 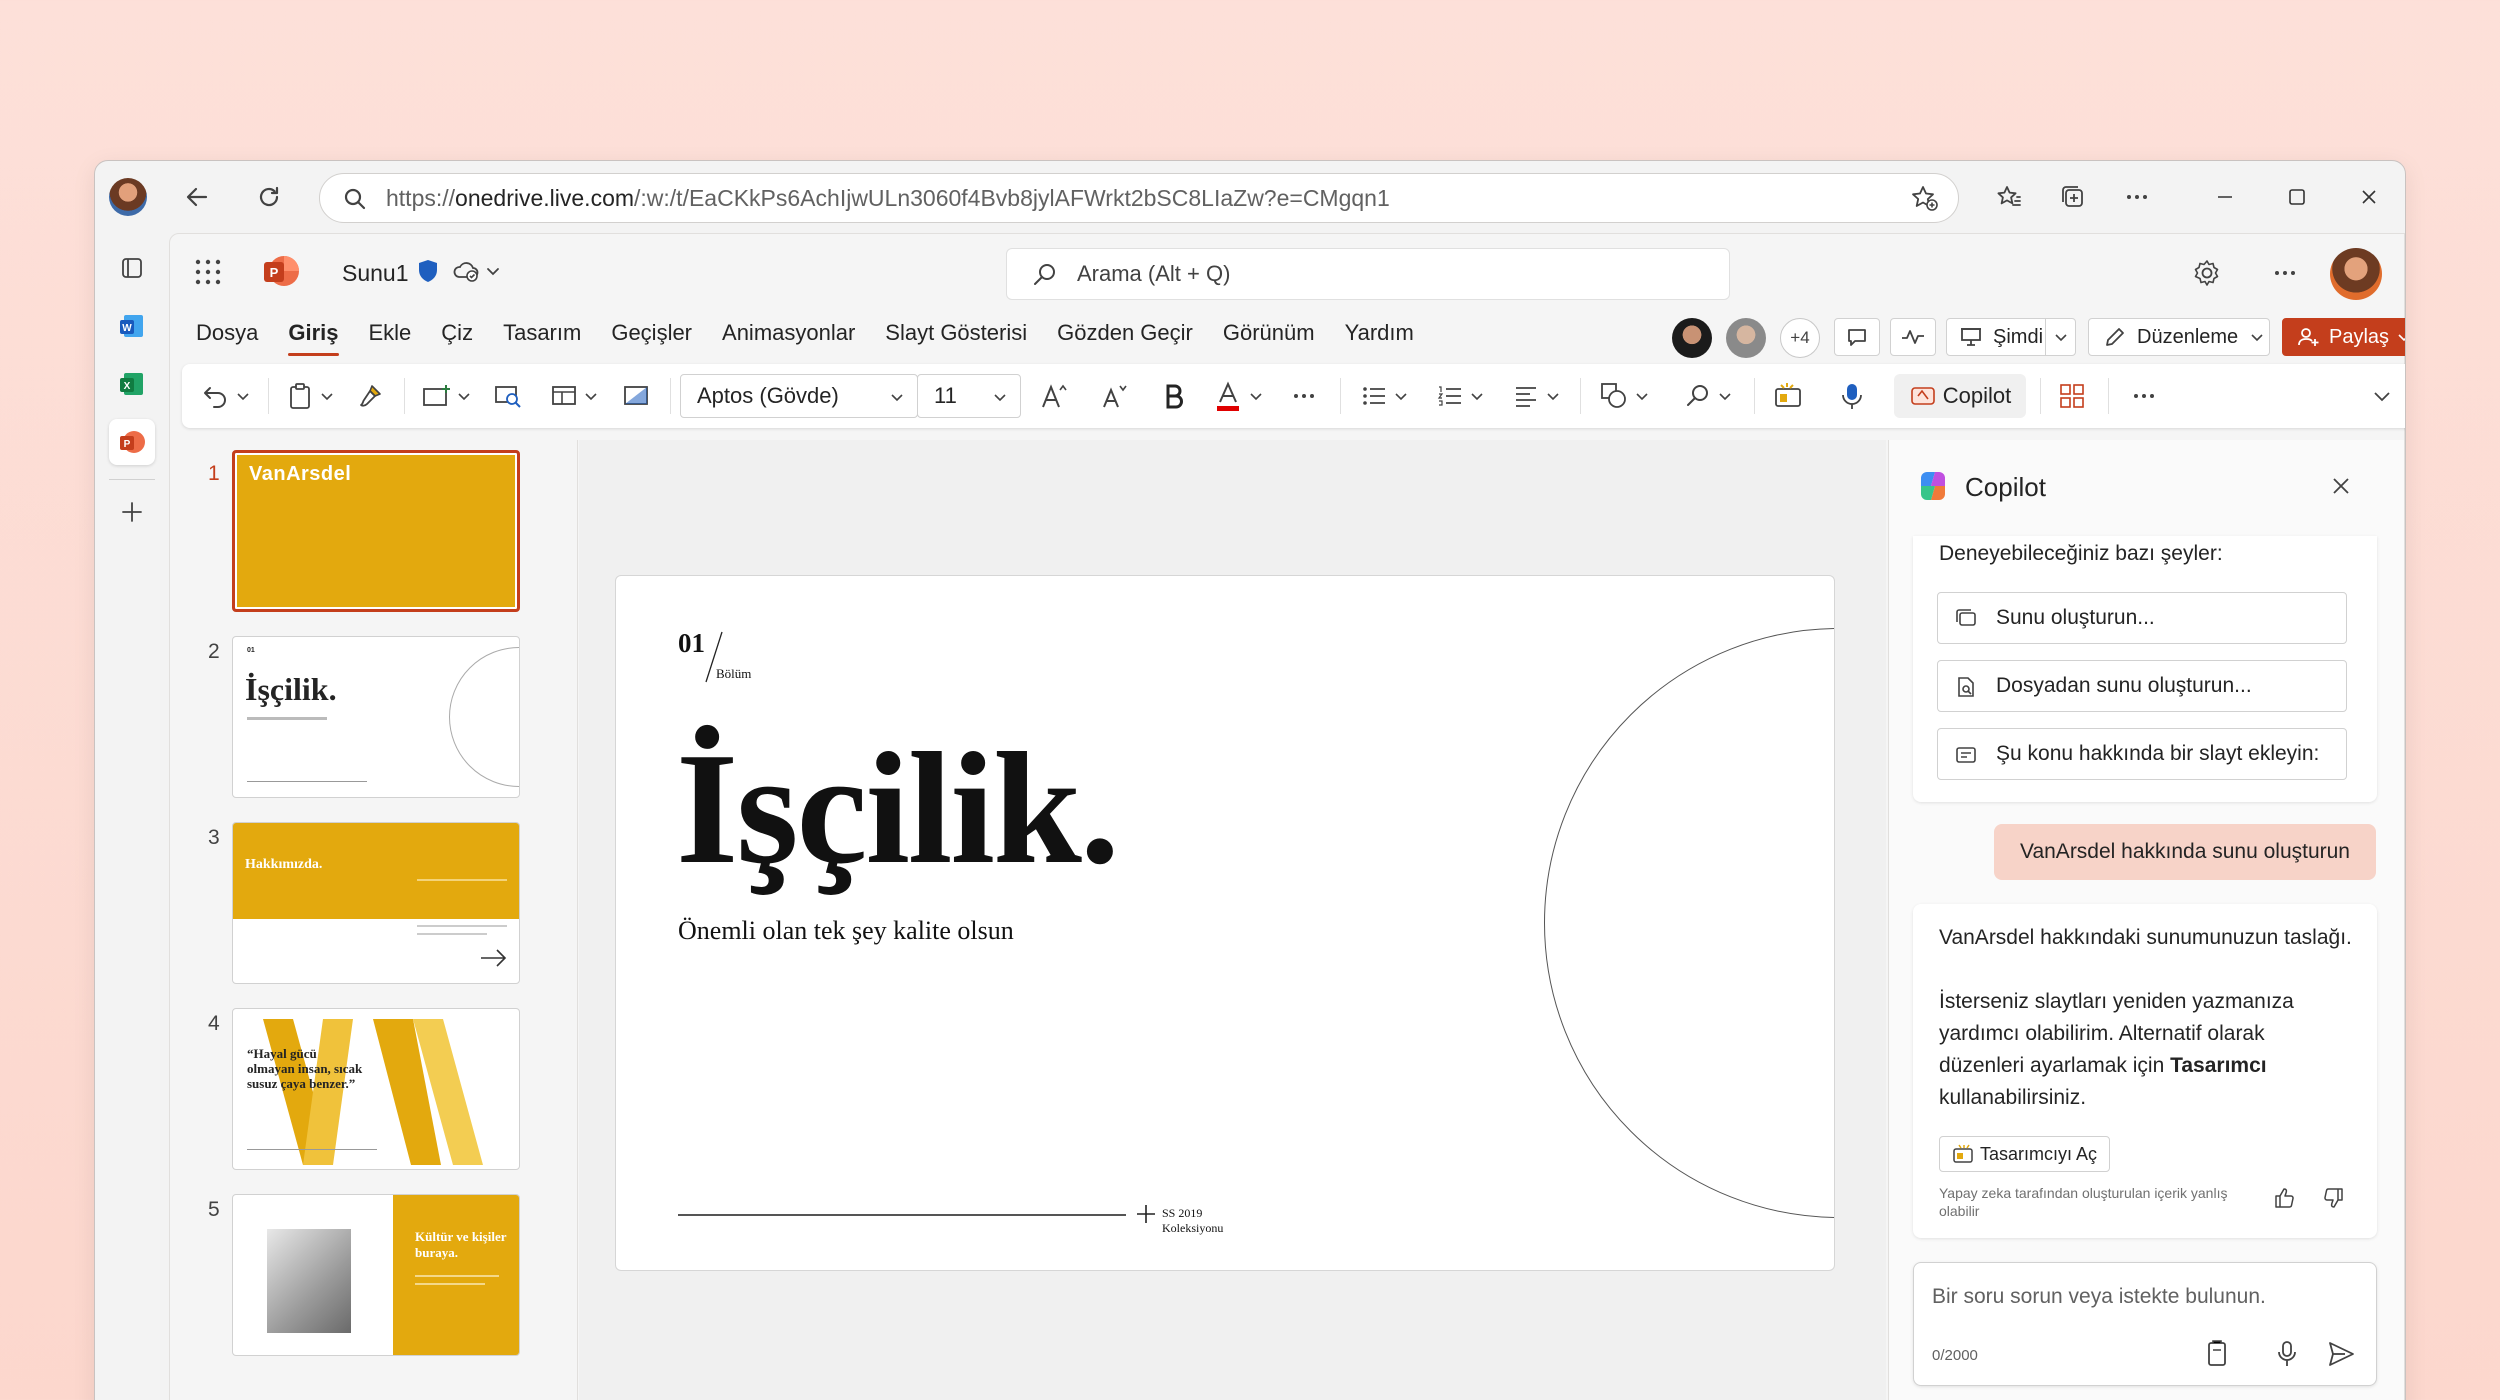 What do you see at coordinates (291, 689) in the screenshot?
I see `thumb-title: İşçilik.` at bounding box center [291, 689].